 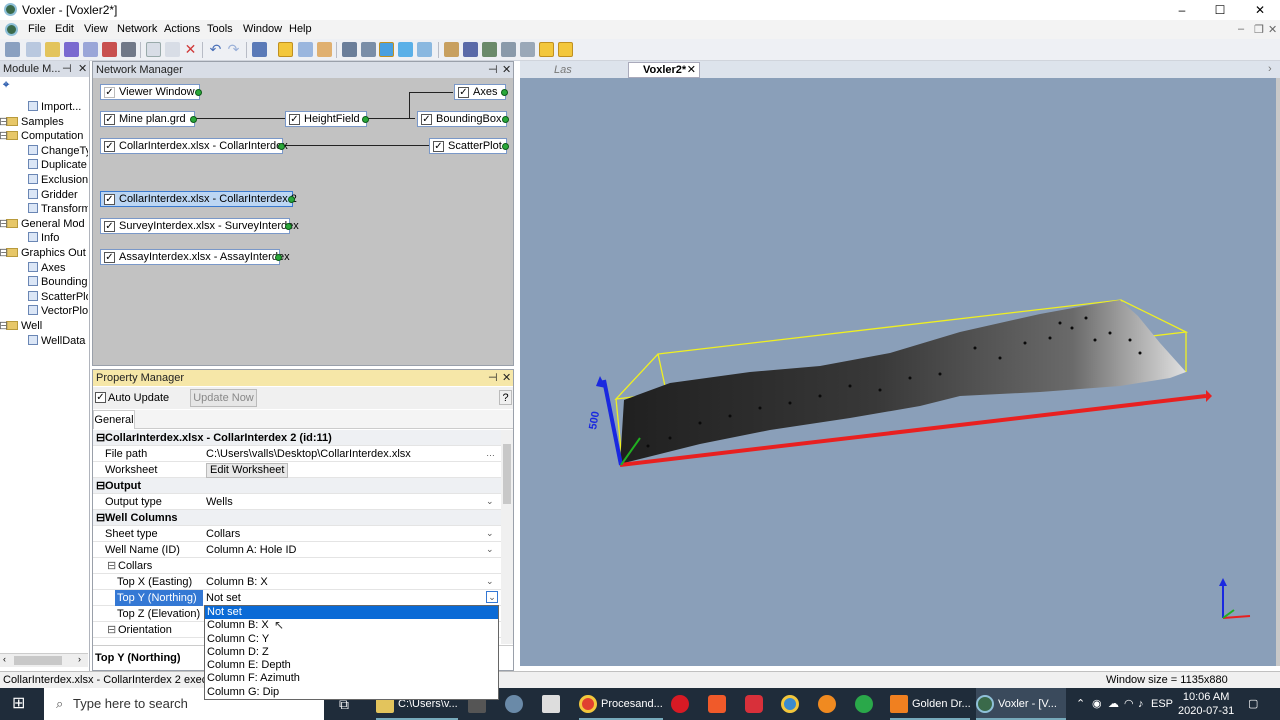 What do you see at coordinates (128, 49) in the screenshot?
I see `print-icon` at bounding box center [128, 49].